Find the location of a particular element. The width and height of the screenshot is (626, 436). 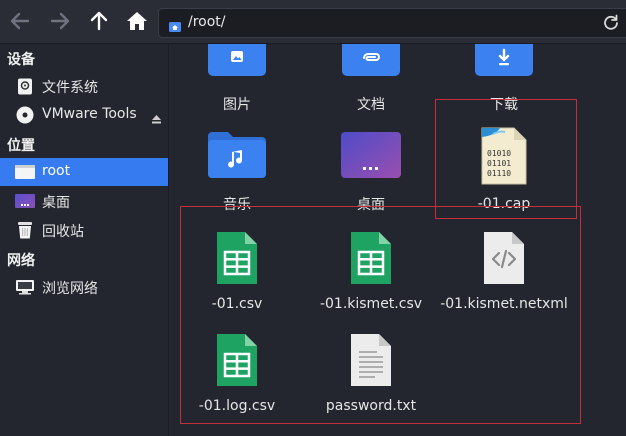

network-icon is located at coordinates (25, 287).